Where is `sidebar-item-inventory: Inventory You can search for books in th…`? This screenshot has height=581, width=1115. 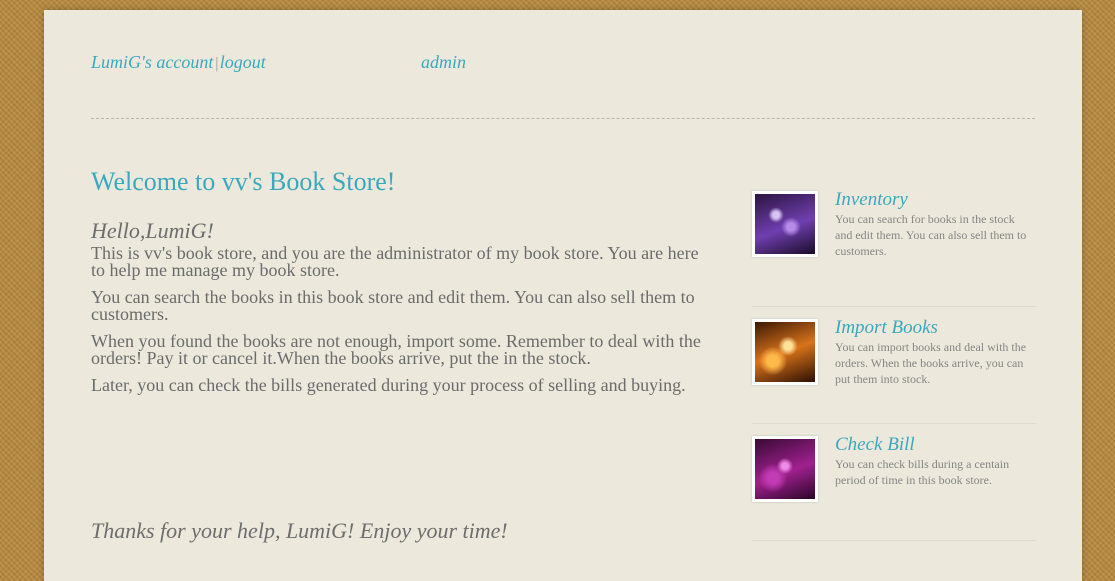 sidebar-item-inventory: Inventory You can search for books in th… is located at coordinates (894, 248).